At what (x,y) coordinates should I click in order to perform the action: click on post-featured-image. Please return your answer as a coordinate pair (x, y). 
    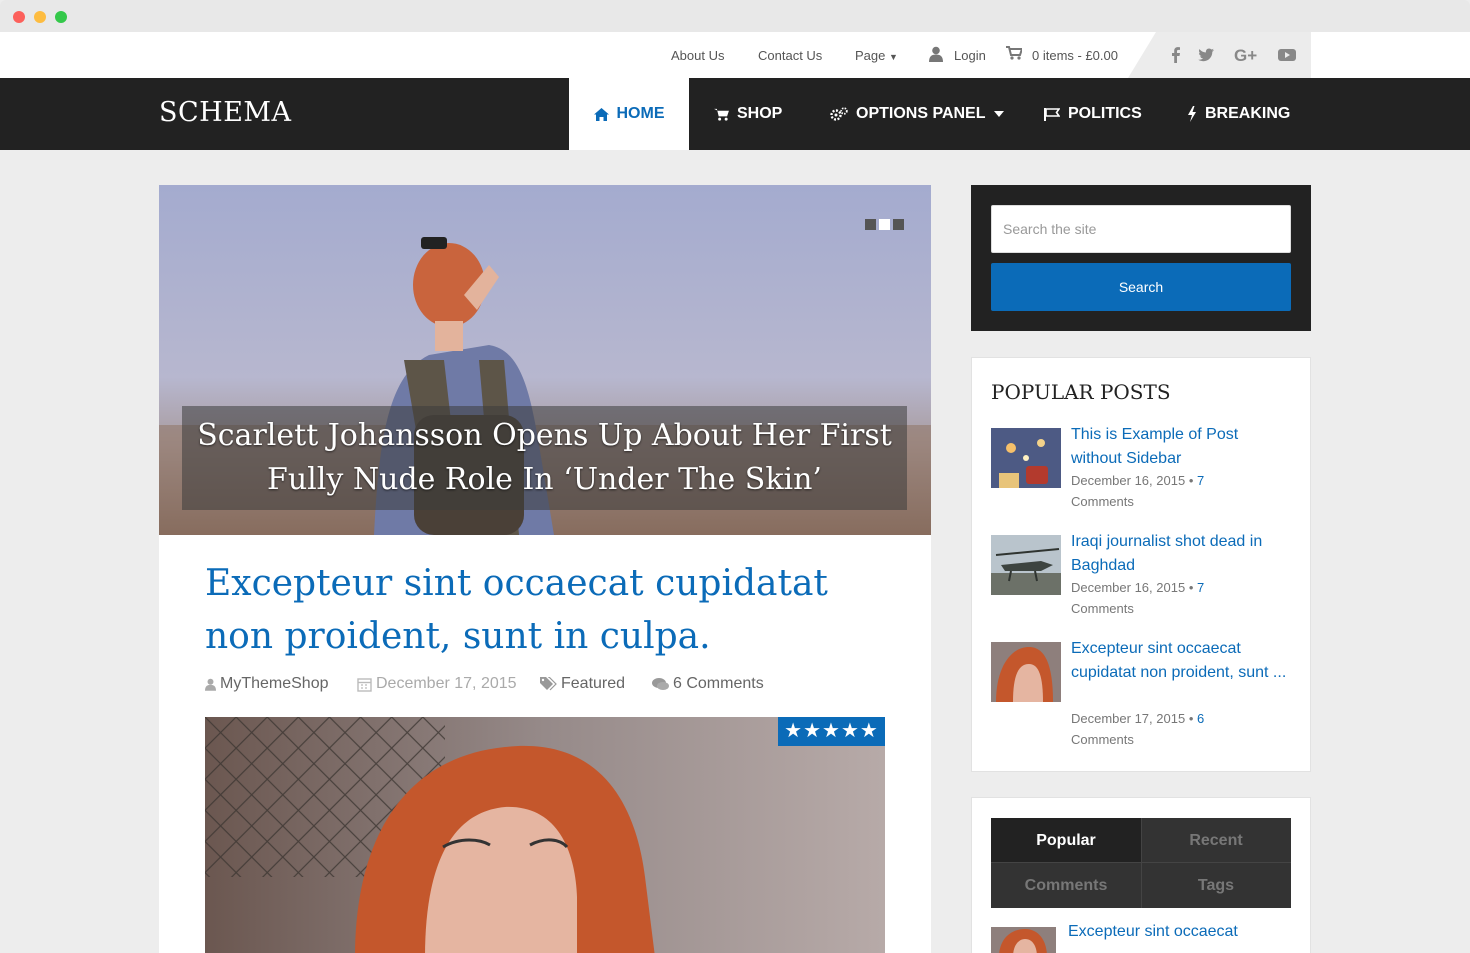
    Looking at the image, I should click on (545, 835).